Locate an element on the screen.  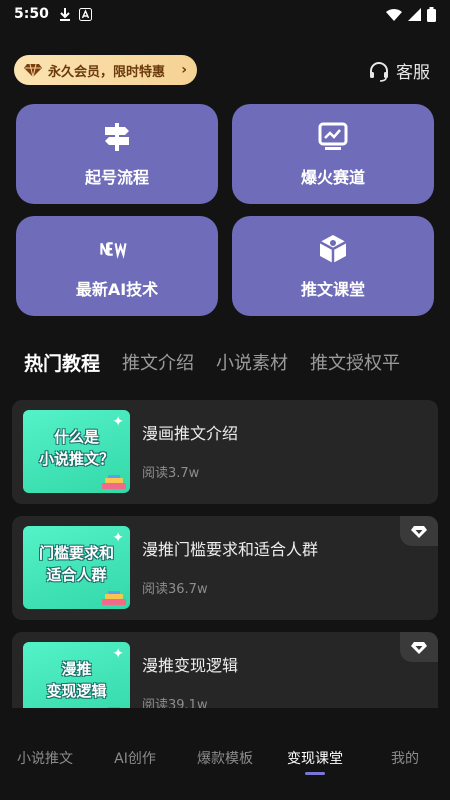
list-item: ✦ 漫推 变现逻辑 漫推变现逻辑 阅读39.1w is located at coordinates (225, 670).